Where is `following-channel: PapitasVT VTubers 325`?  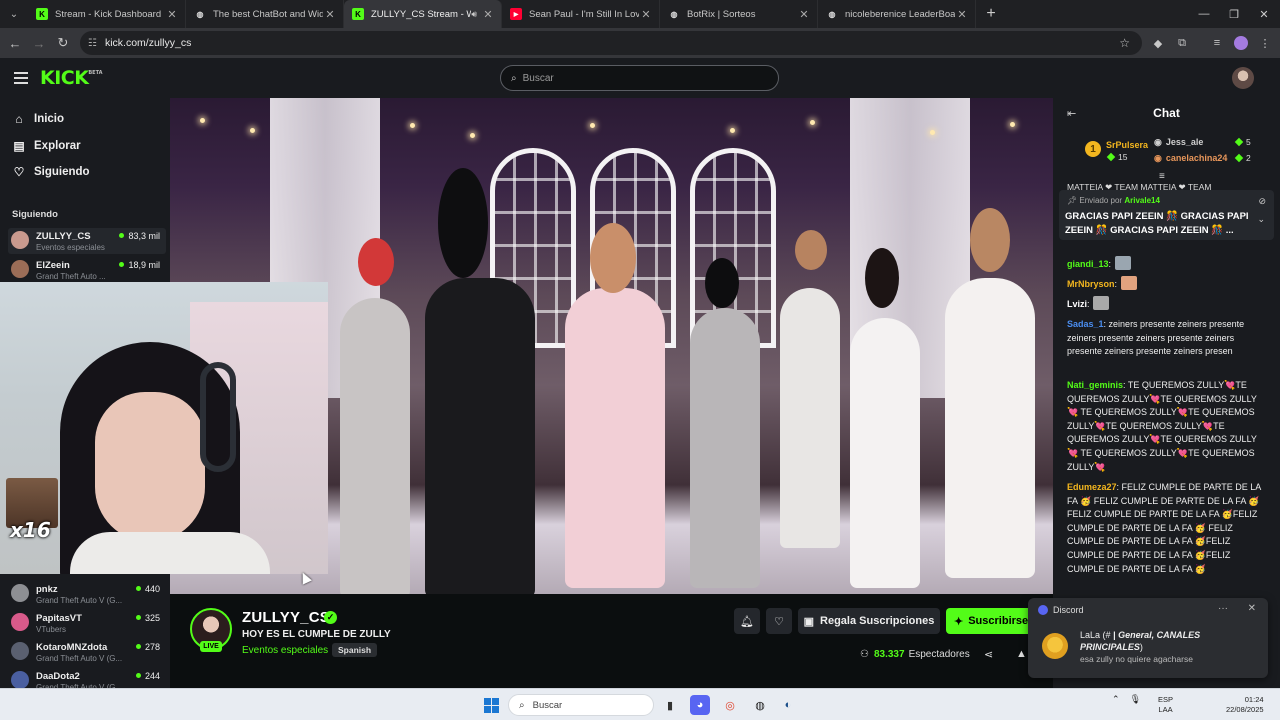 following-channel: PapitasVT VTubers 325 is located at coordinates (87, 623).